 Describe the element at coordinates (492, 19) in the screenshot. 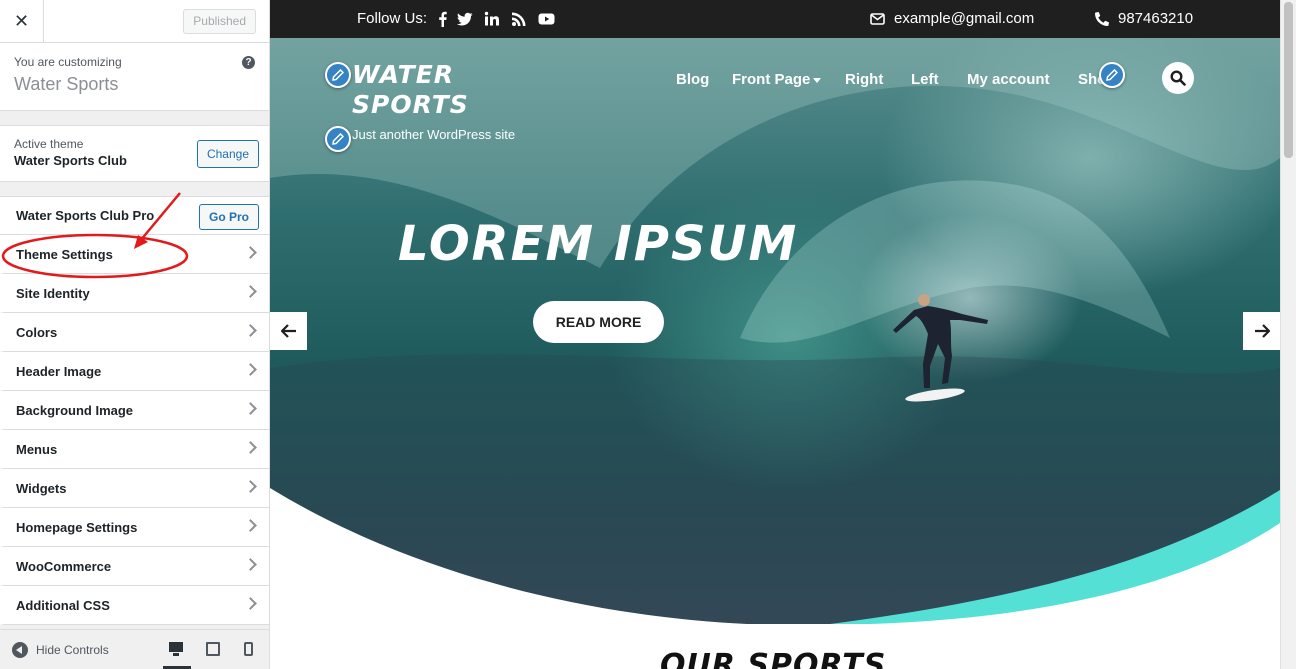

I see `linkedin-icon` at that location.